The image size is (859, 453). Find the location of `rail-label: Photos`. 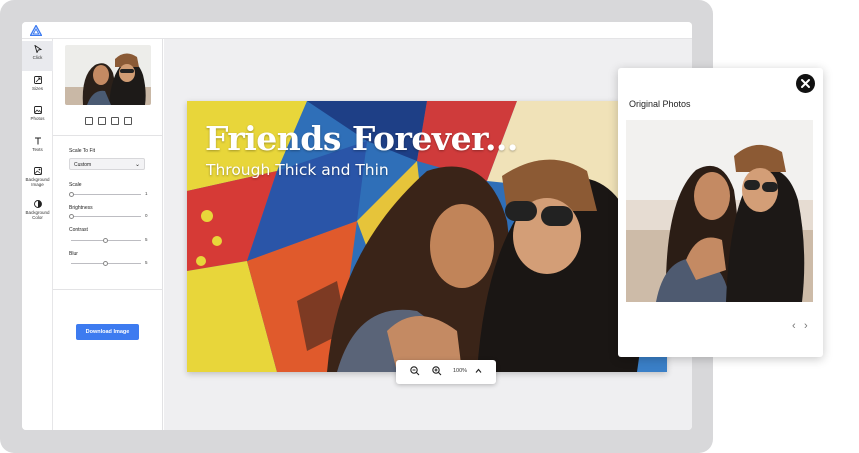

rail-label: Photos is located at coordinates (37, 118).